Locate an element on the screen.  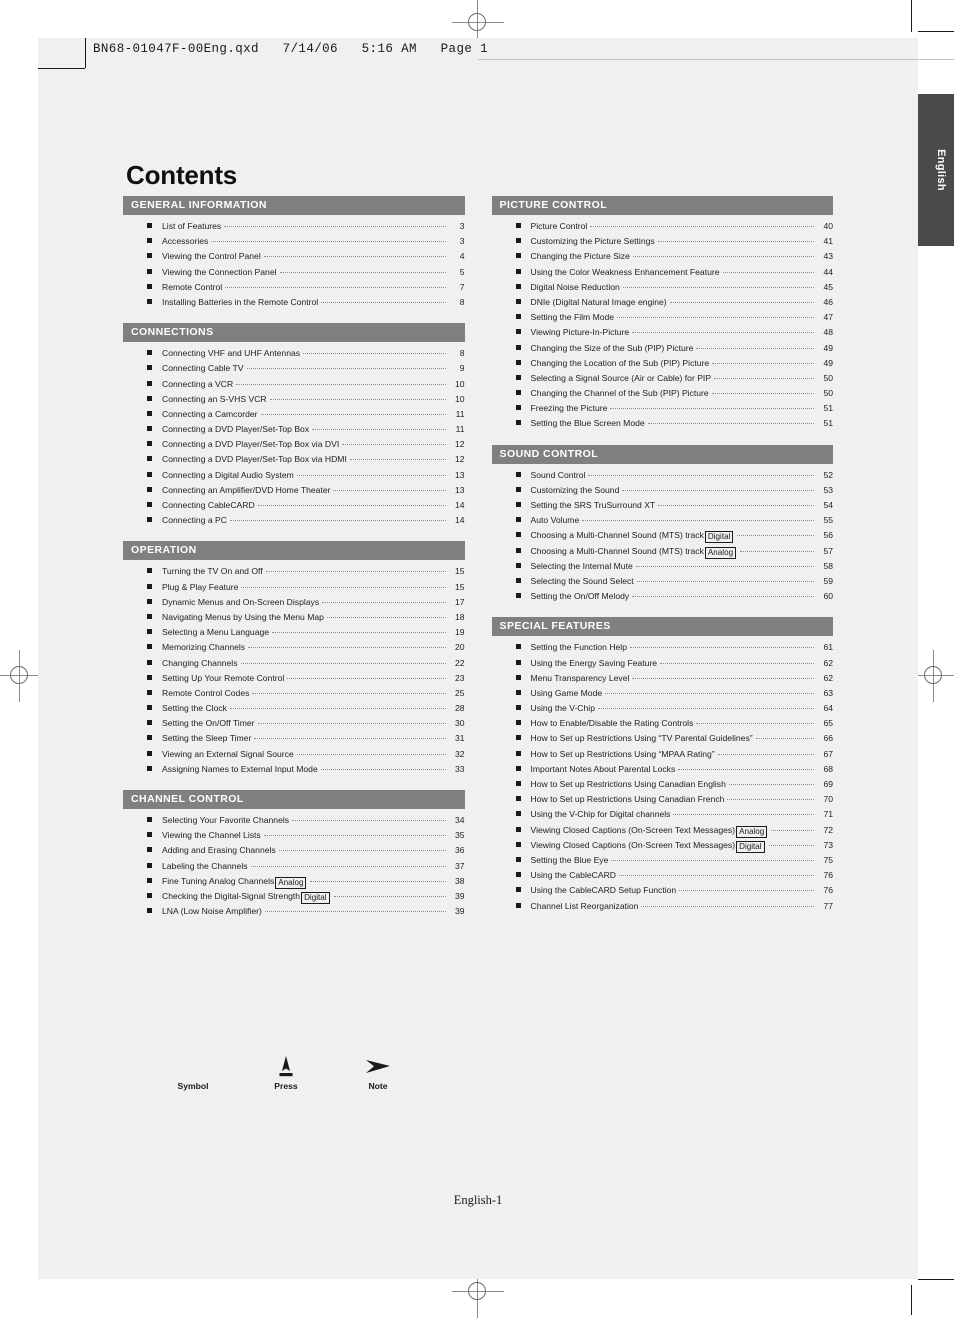
toc-entry: Navigating Menus by Using the Menu Map 18 is located at coordinates (294, 619).